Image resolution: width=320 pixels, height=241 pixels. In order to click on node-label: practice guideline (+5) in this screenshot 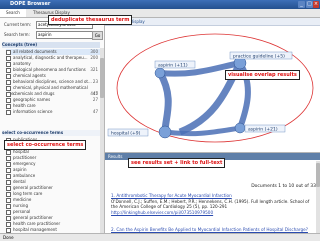, I will do `click(259, 57)`.